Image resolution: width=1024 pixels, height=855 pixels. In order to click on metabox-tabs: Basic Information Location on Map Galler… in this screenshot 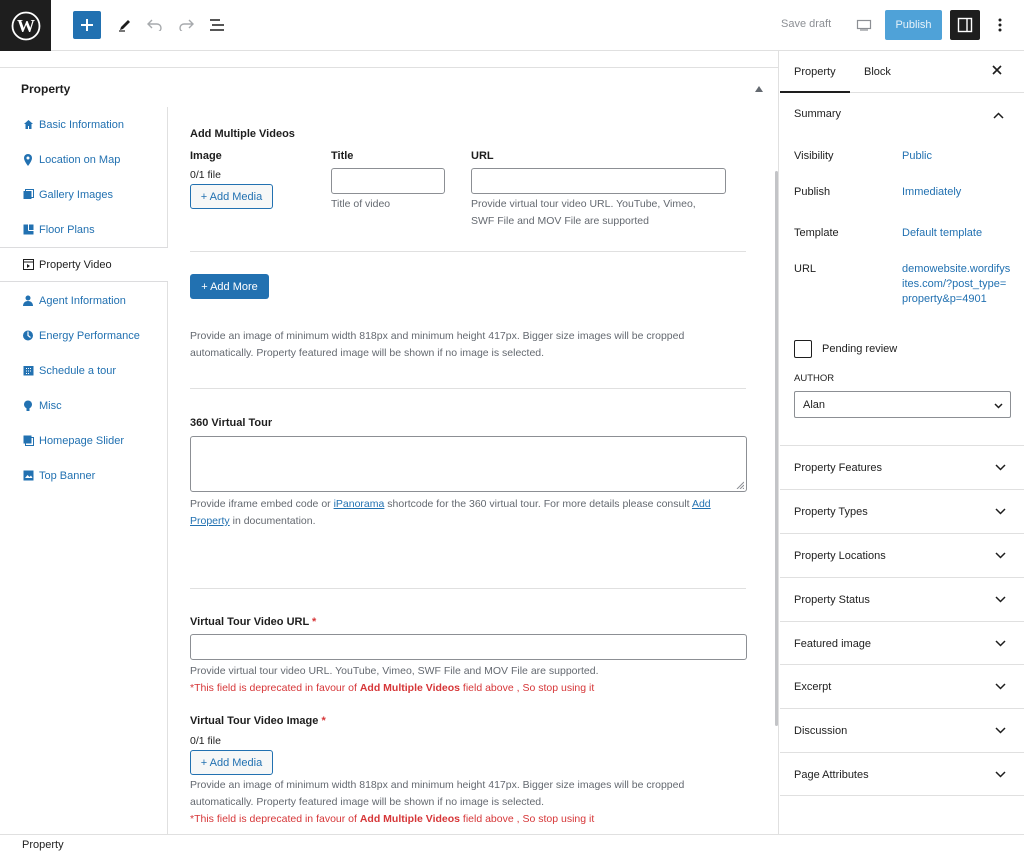, I will do `click(84, 470)`.